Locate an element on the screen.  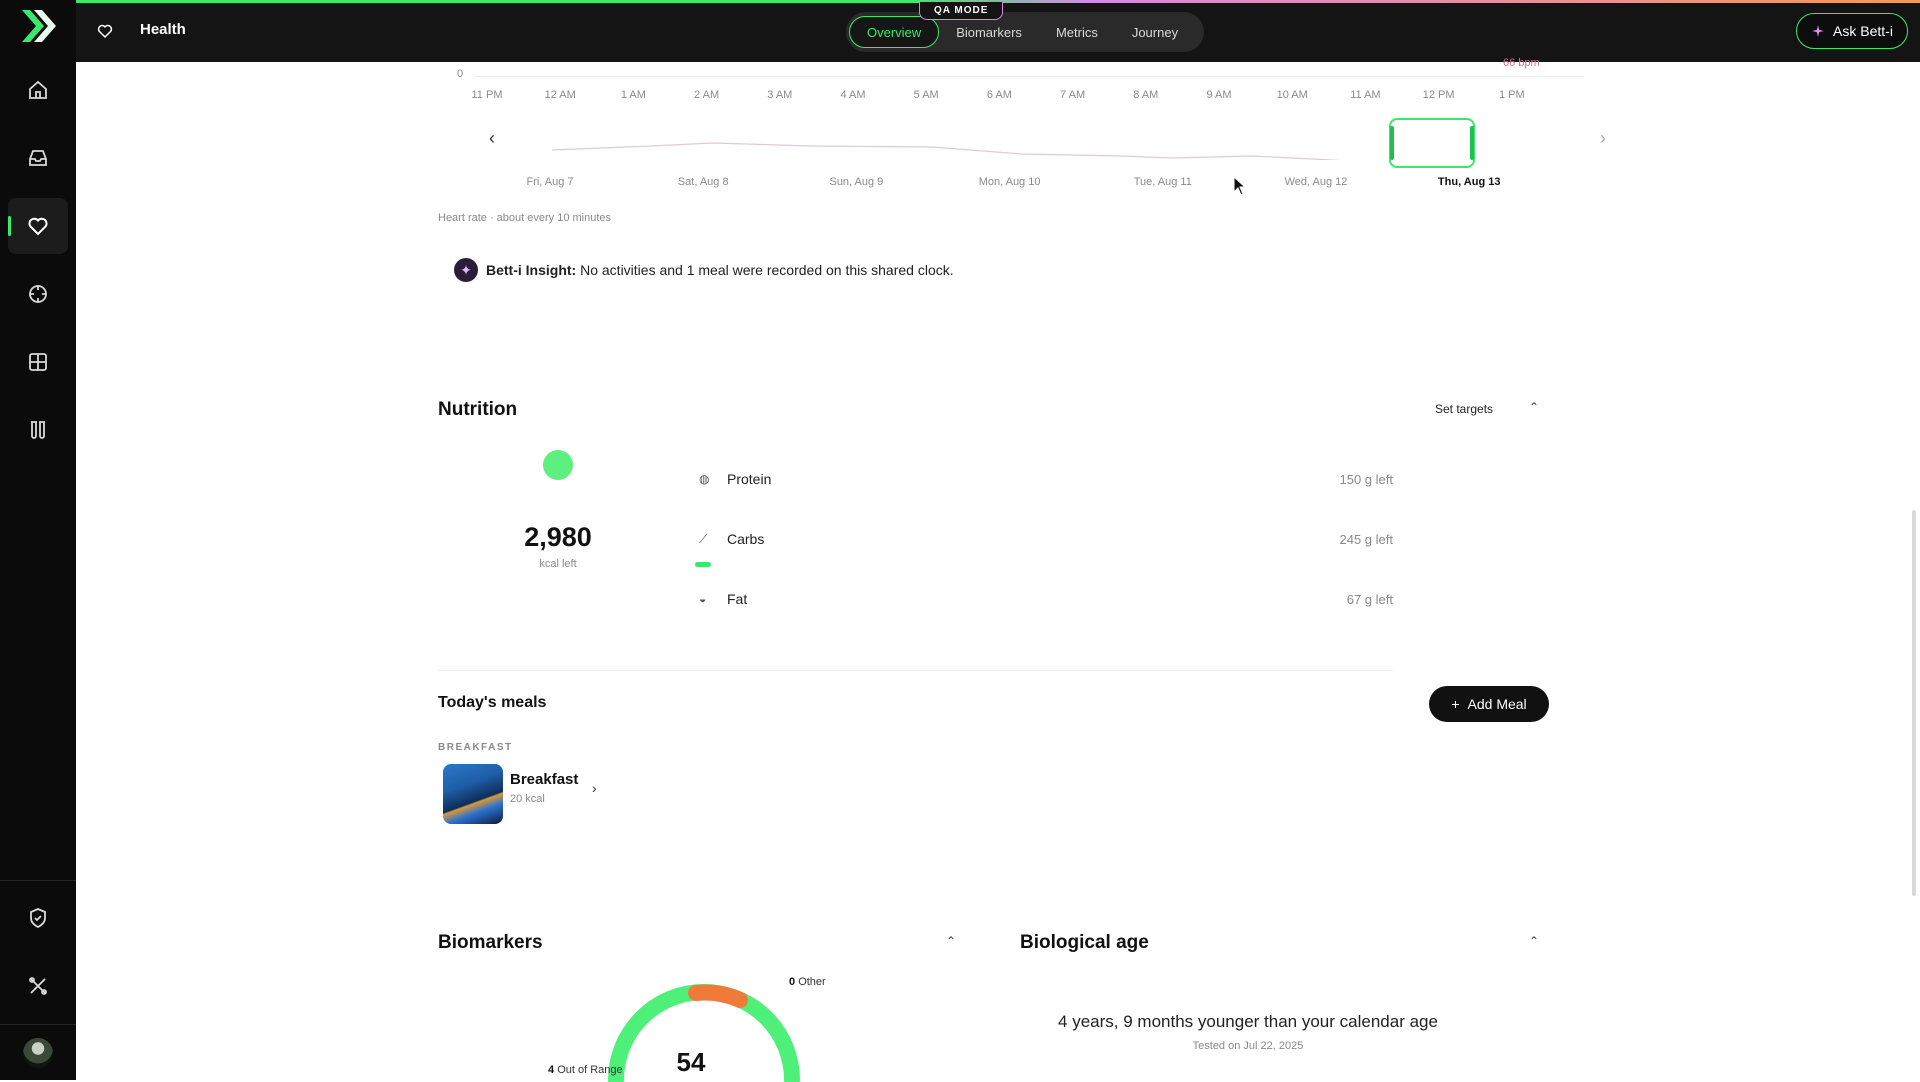
target-icon is located at coordinates (38, 294).